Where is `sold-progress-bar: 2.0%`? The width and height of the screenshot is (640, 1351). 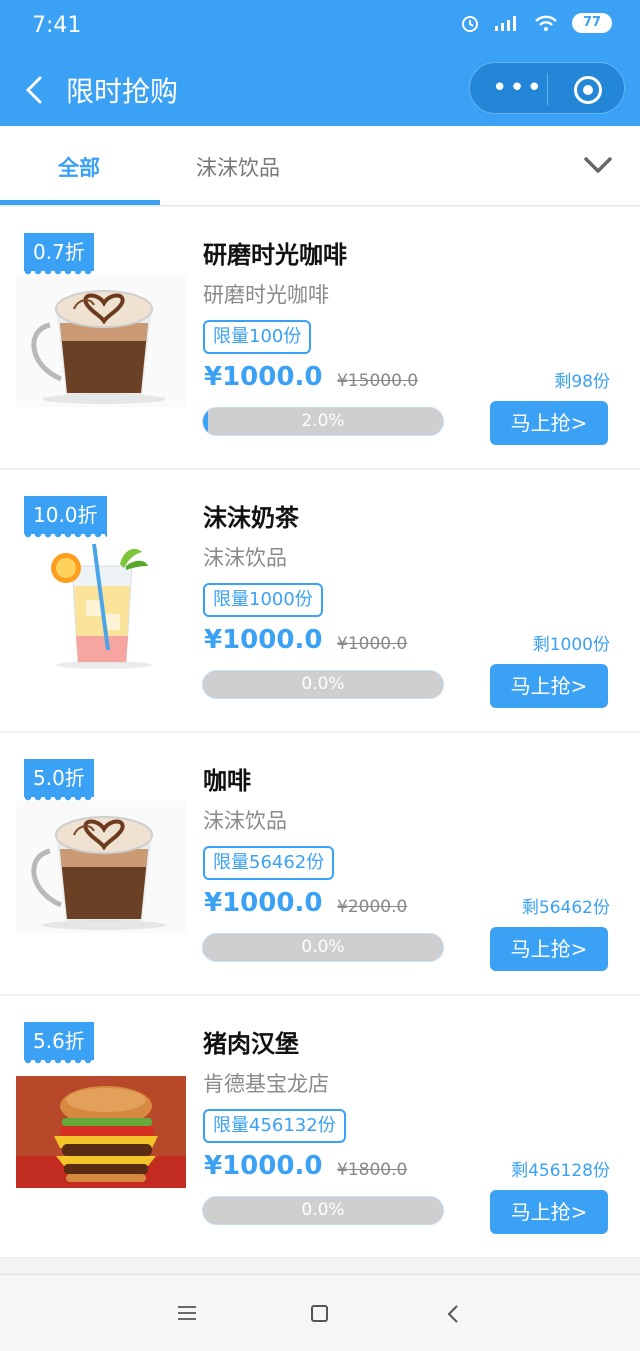 sold-progress-bar: 2.0% is located at coordinates (323, 421).